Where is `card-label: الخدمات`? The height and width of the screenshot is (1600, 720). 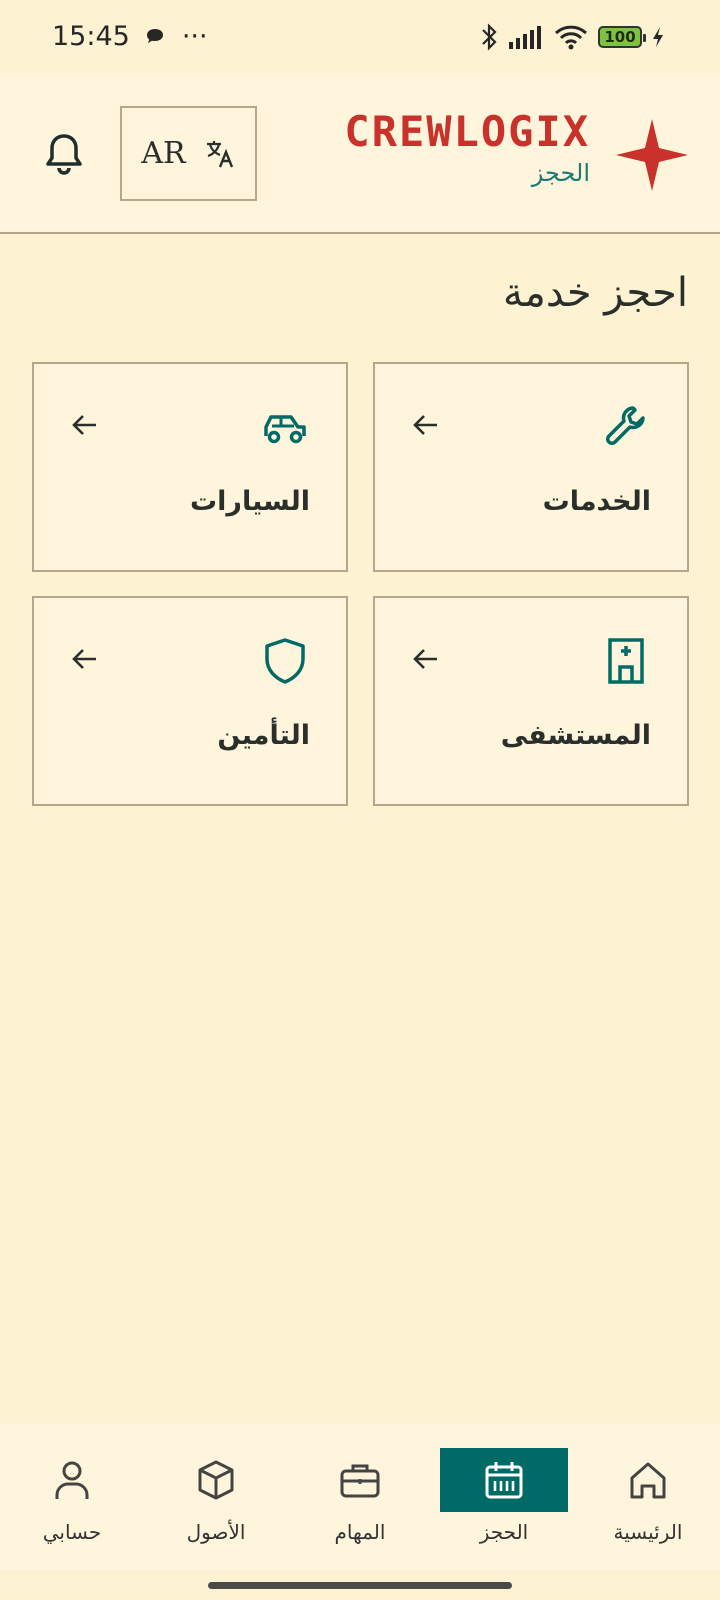
card-label: الخدمات is located at coordinates (596, 501).